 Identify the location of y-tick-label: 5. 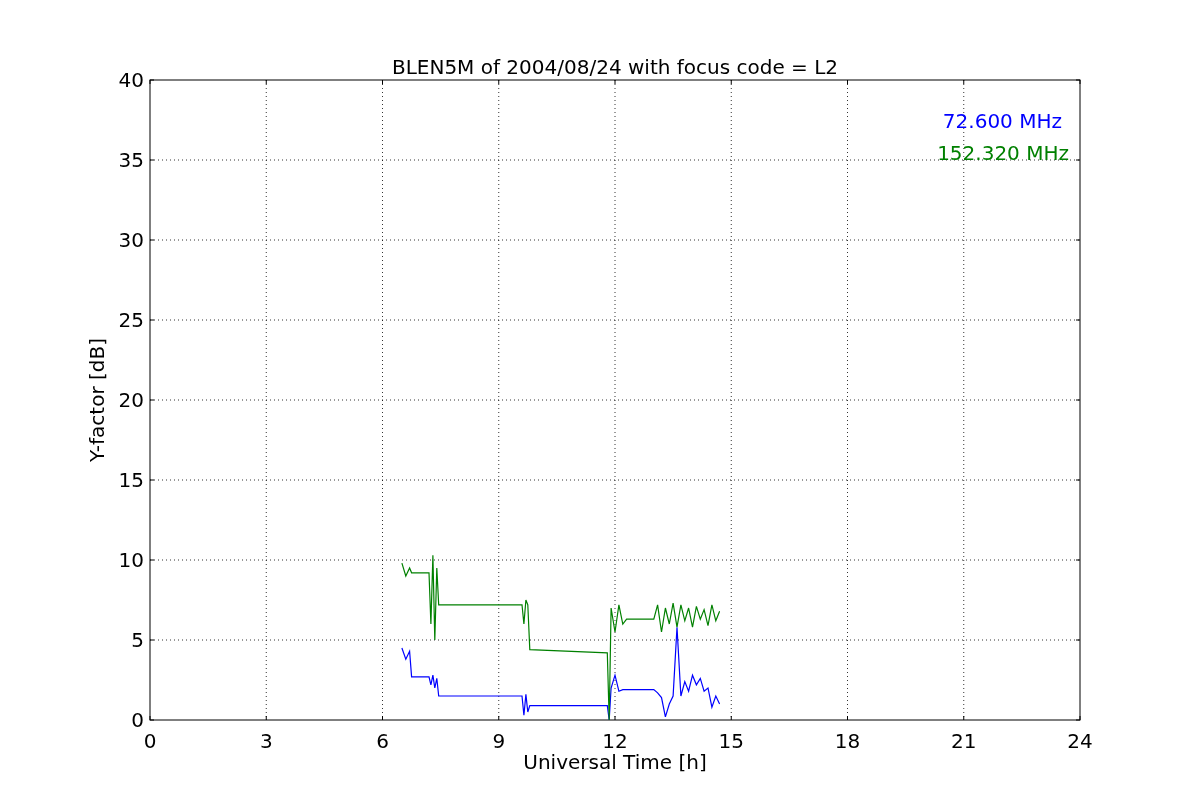
(137, 640).